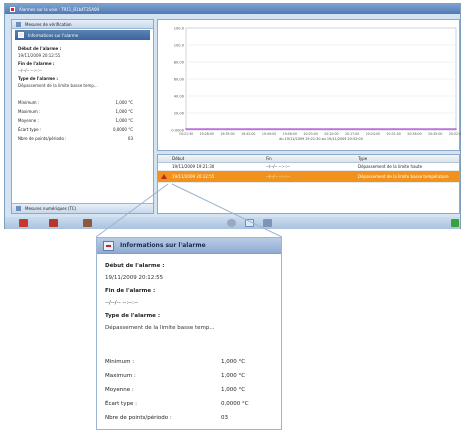  Describe the element at coordinates (59, 9) in the screenshot. I see `window-title: Alarmes sur la voie : T911_B1b4T35A09` at that location.